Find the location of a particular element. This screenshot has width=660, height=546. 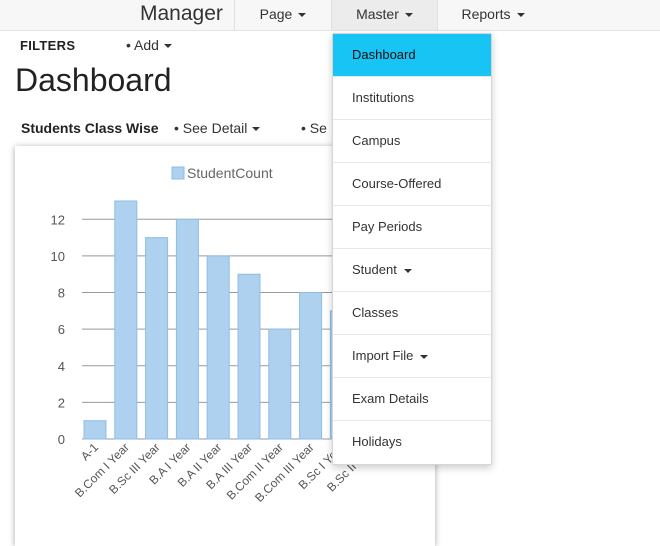

y-tick-label: 6 is located at coordinates (61, 329).